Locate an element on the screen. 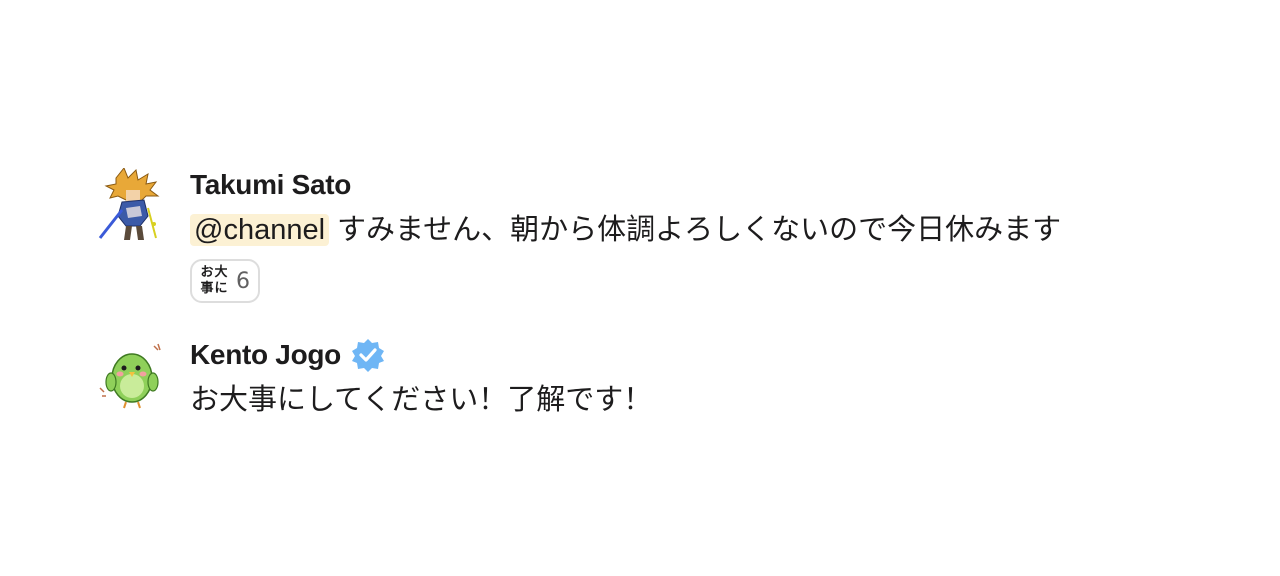  avatar-kento is located at coordinates (129, 375).